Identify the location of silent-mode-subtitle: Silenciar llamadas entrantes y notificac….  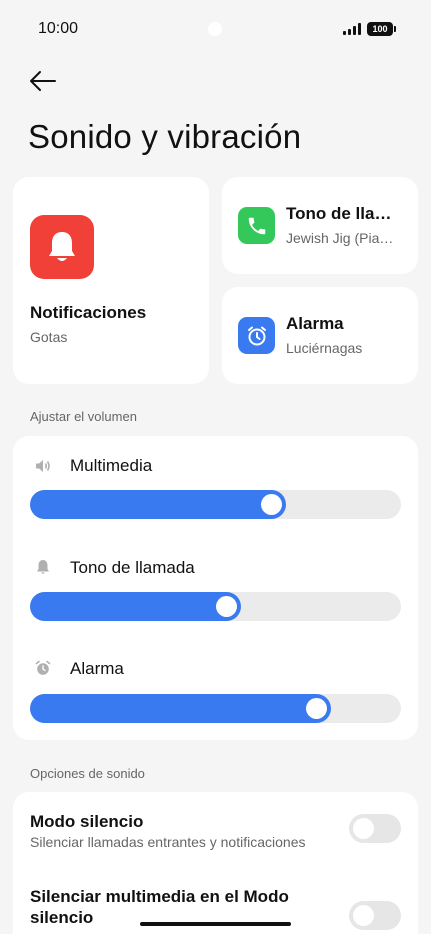
(168, 842).